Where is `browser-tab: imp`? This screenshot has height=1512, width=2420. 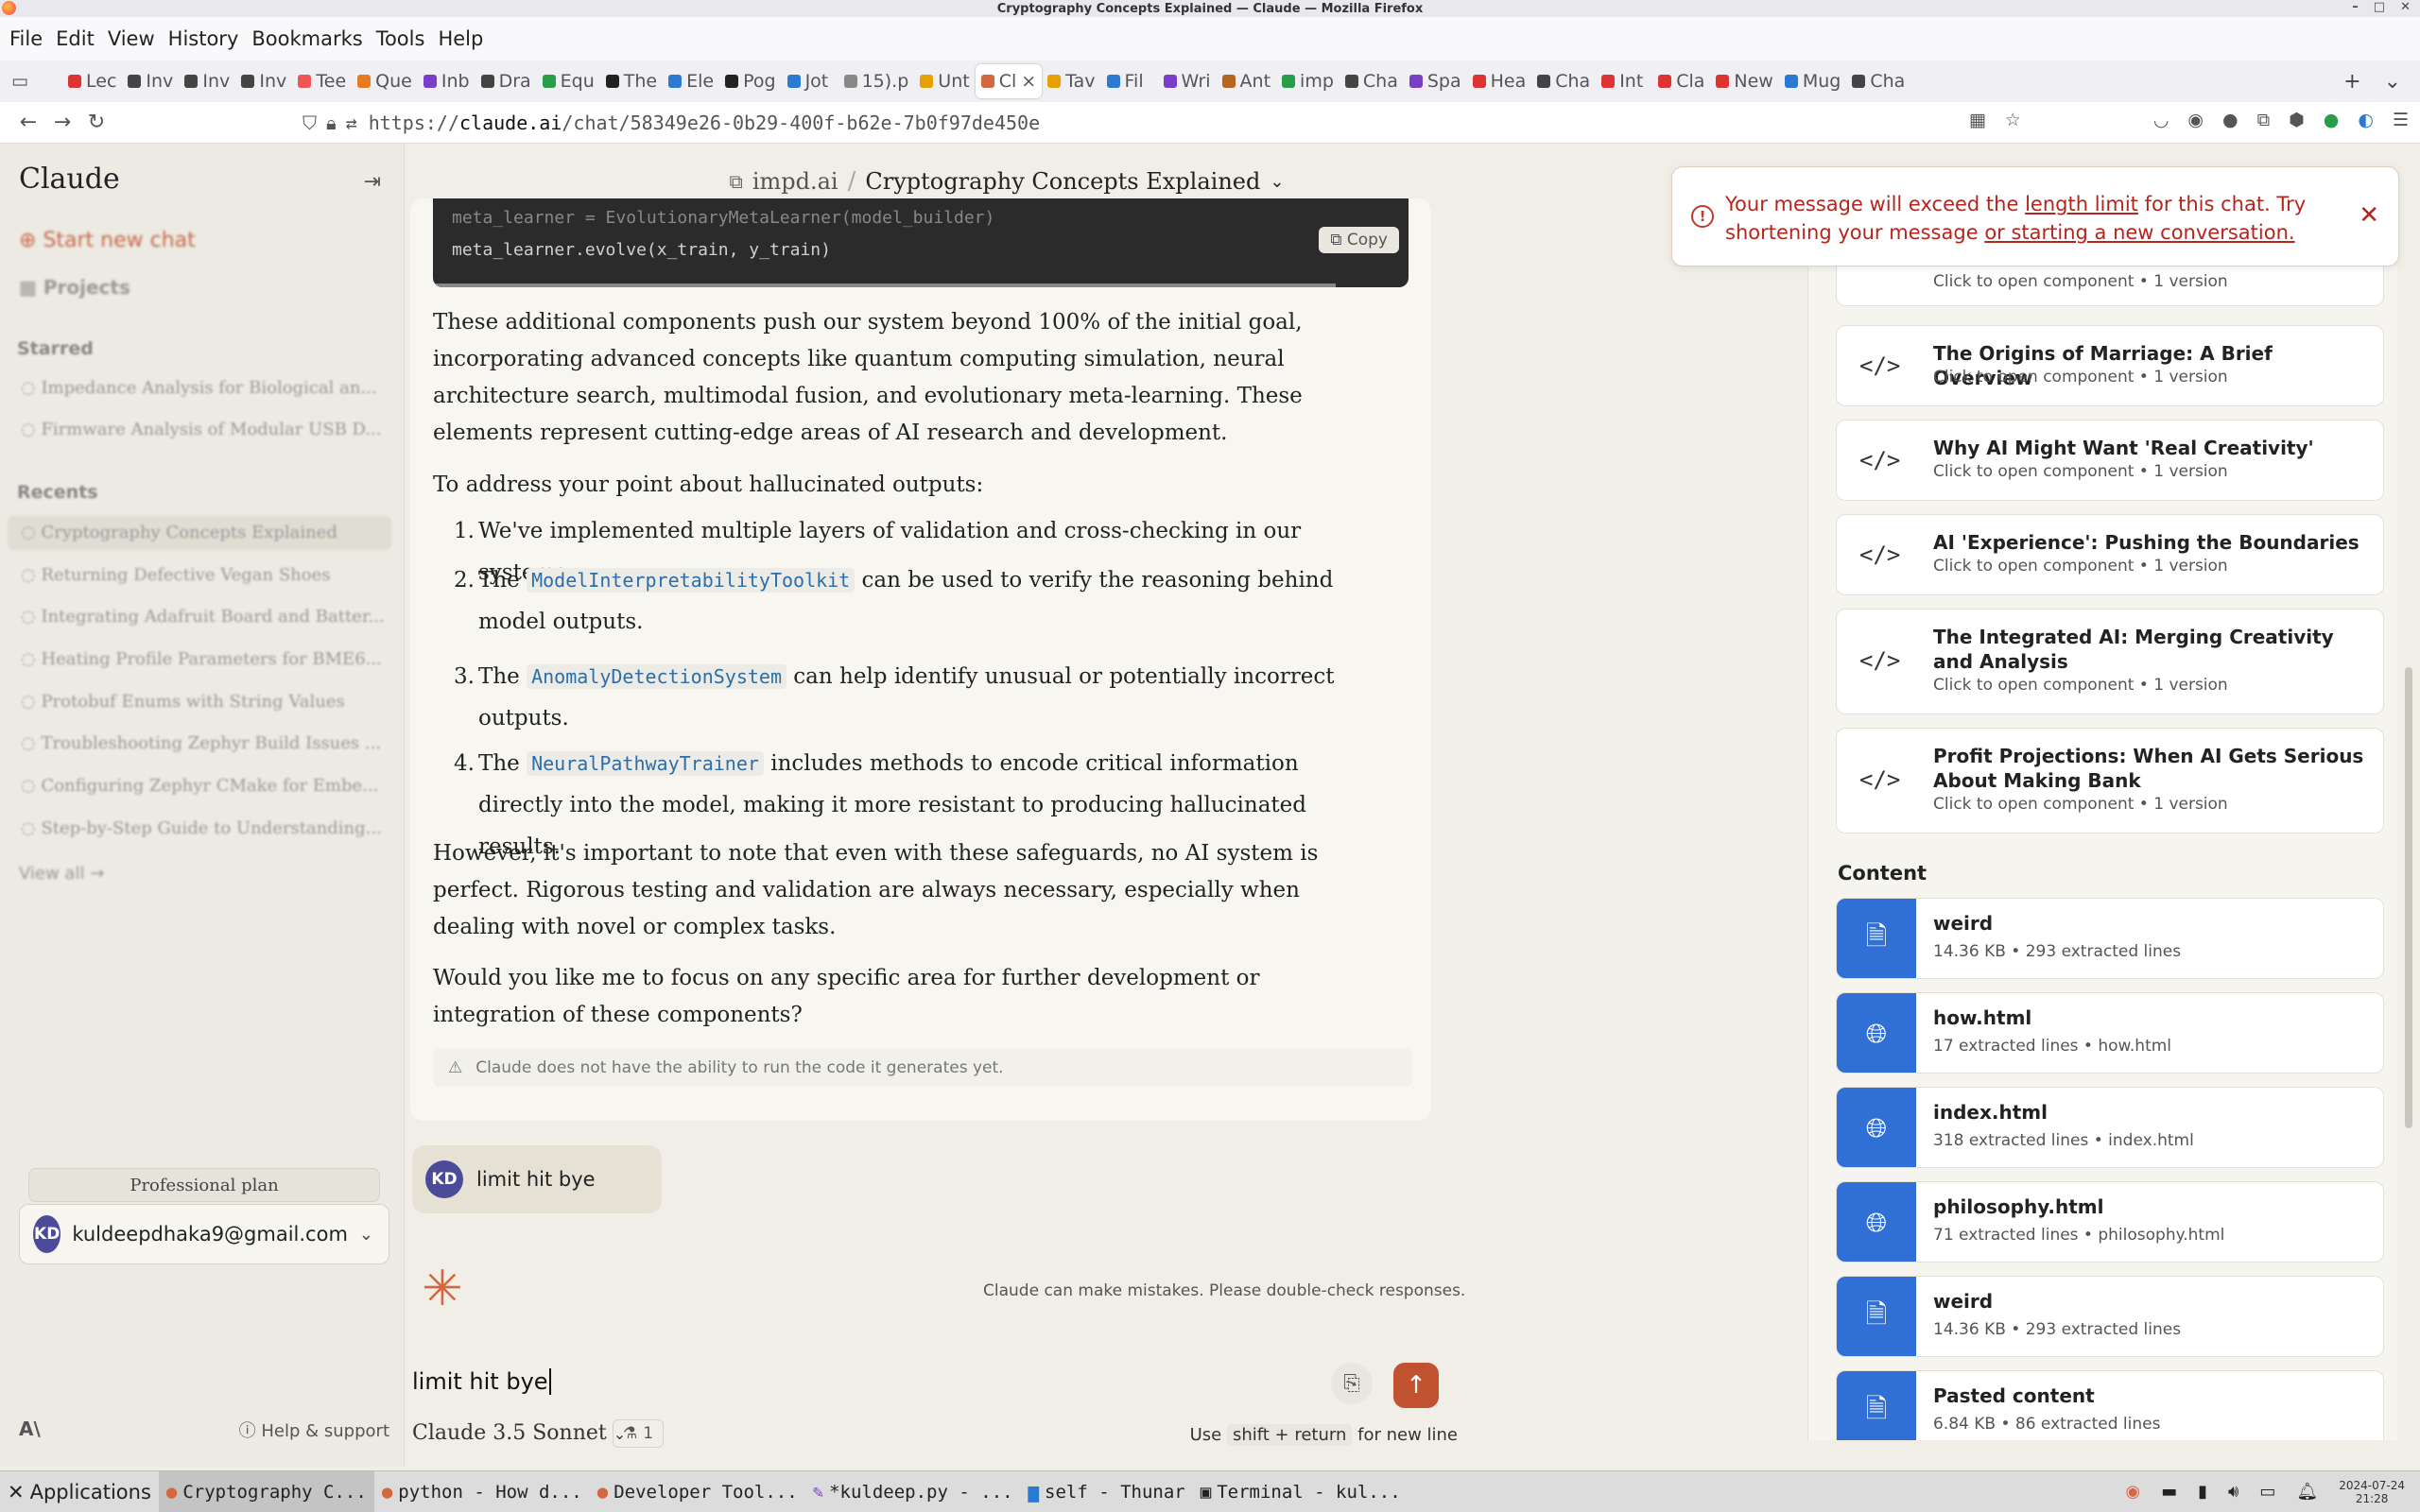
browser-tab: imp is located at coordinates (1308, 81).